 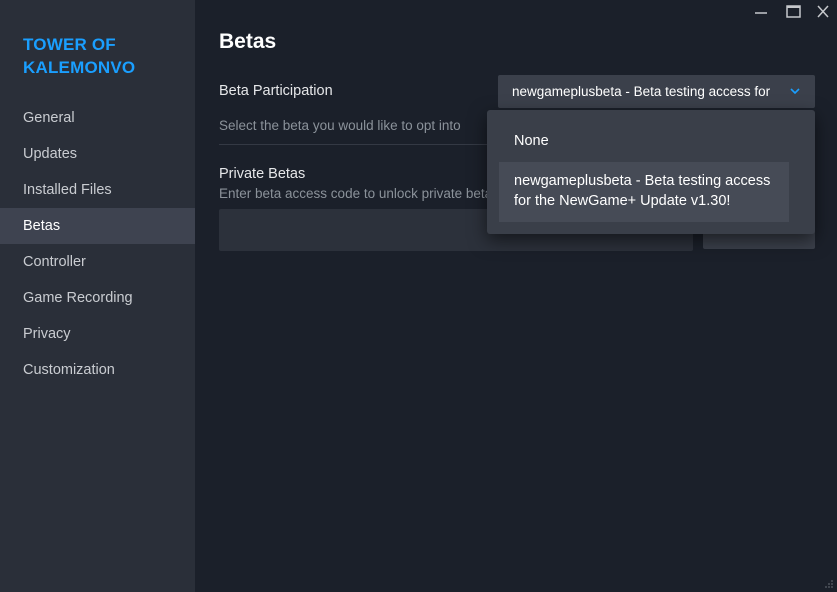 I want to click on game-title-line-2: KALEMONVO, so click(x=79, y=67).